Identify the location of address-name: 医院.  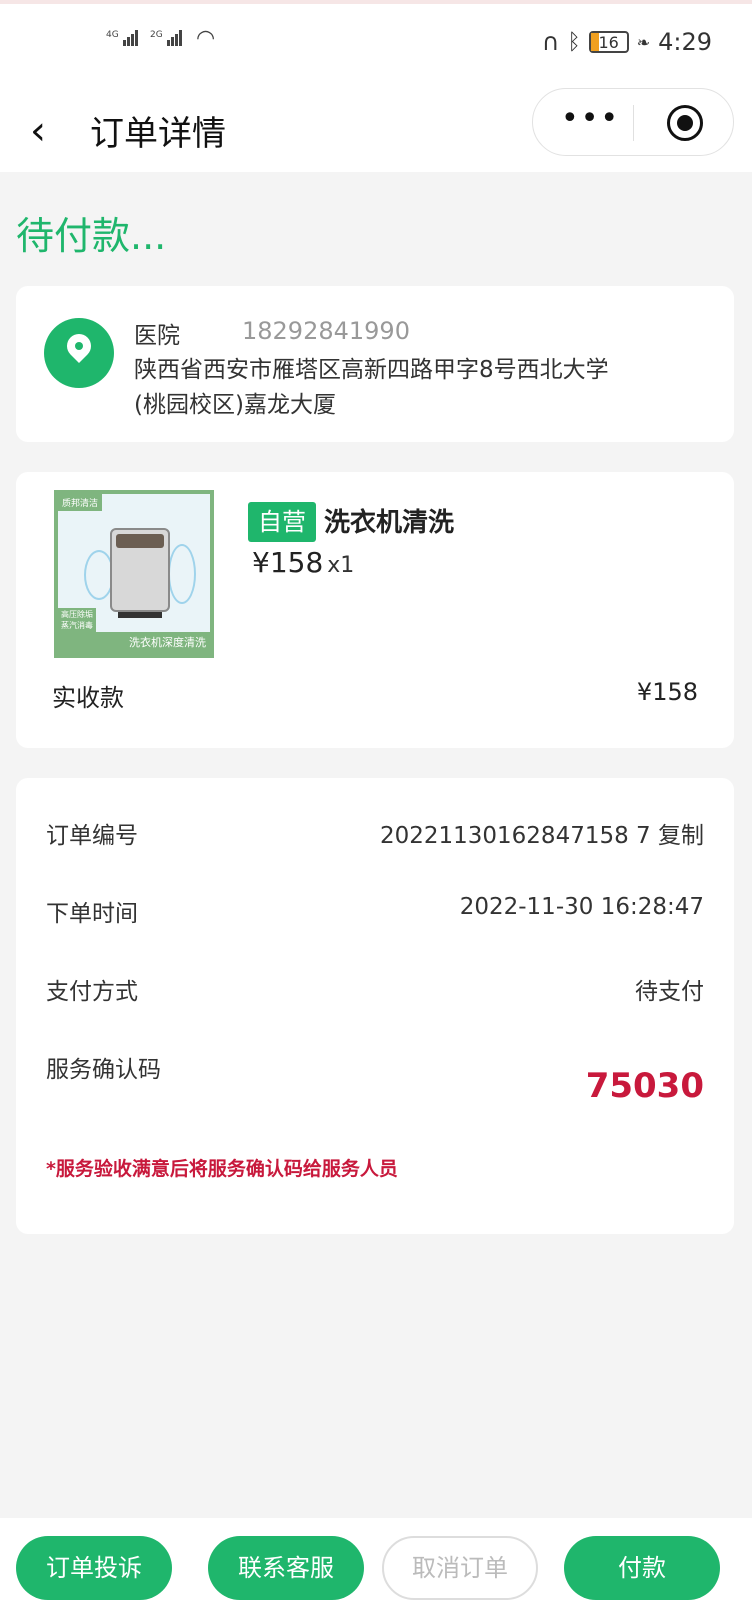
(157, 336).